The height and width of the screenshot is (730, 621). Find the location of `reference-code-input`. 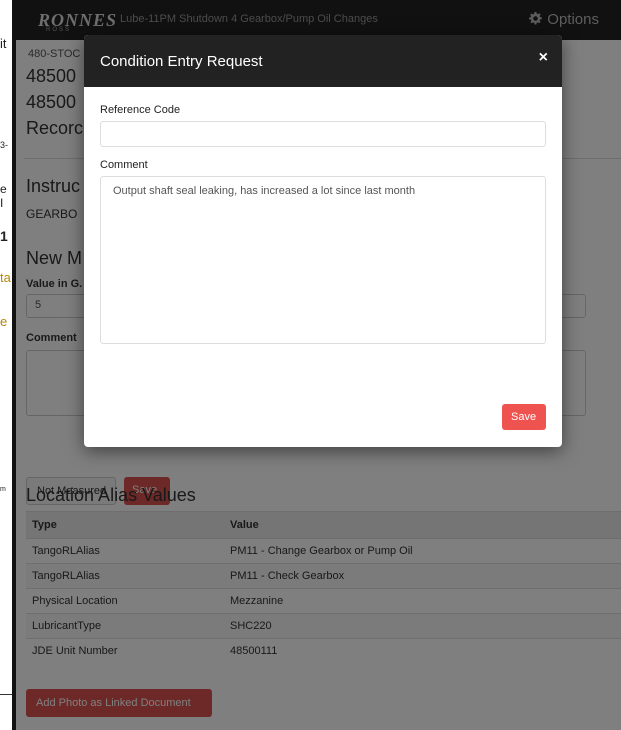

reference-code-input is located at coordinates (323, 134).